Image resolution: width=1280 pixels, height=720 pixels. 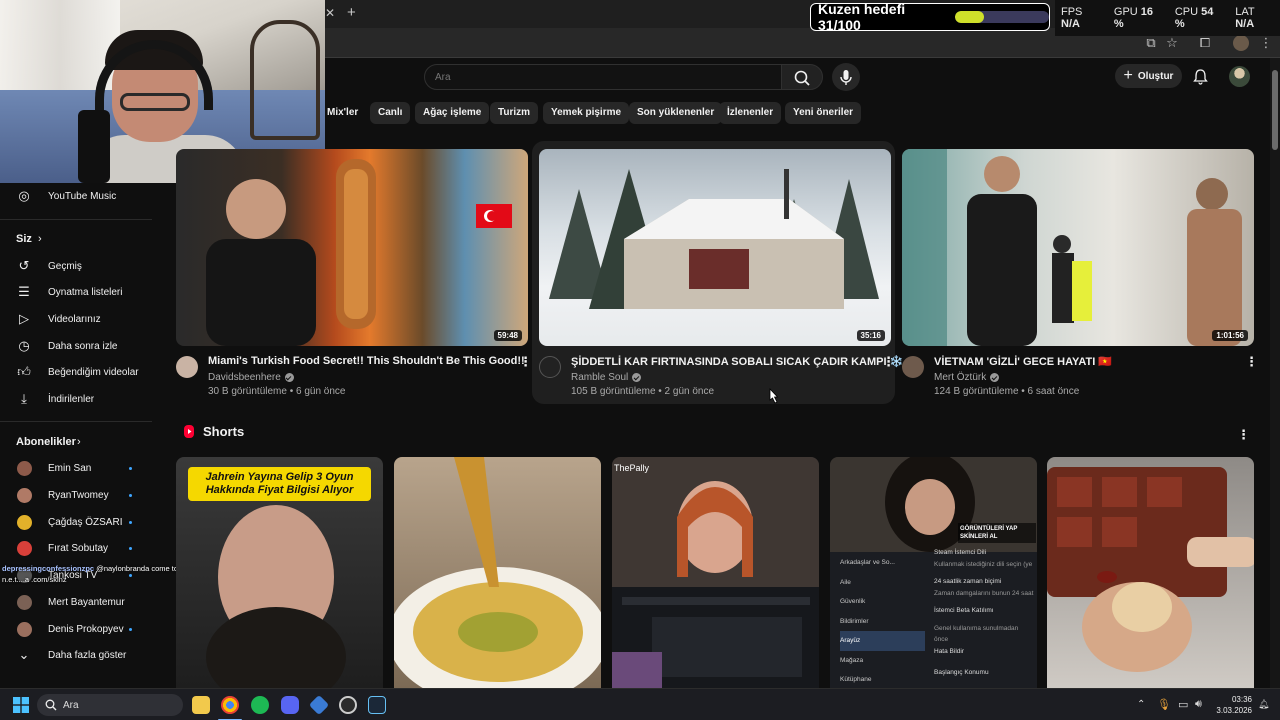 I want to click on screen-share-icon: ⧉, so click(x=1151, y=43).